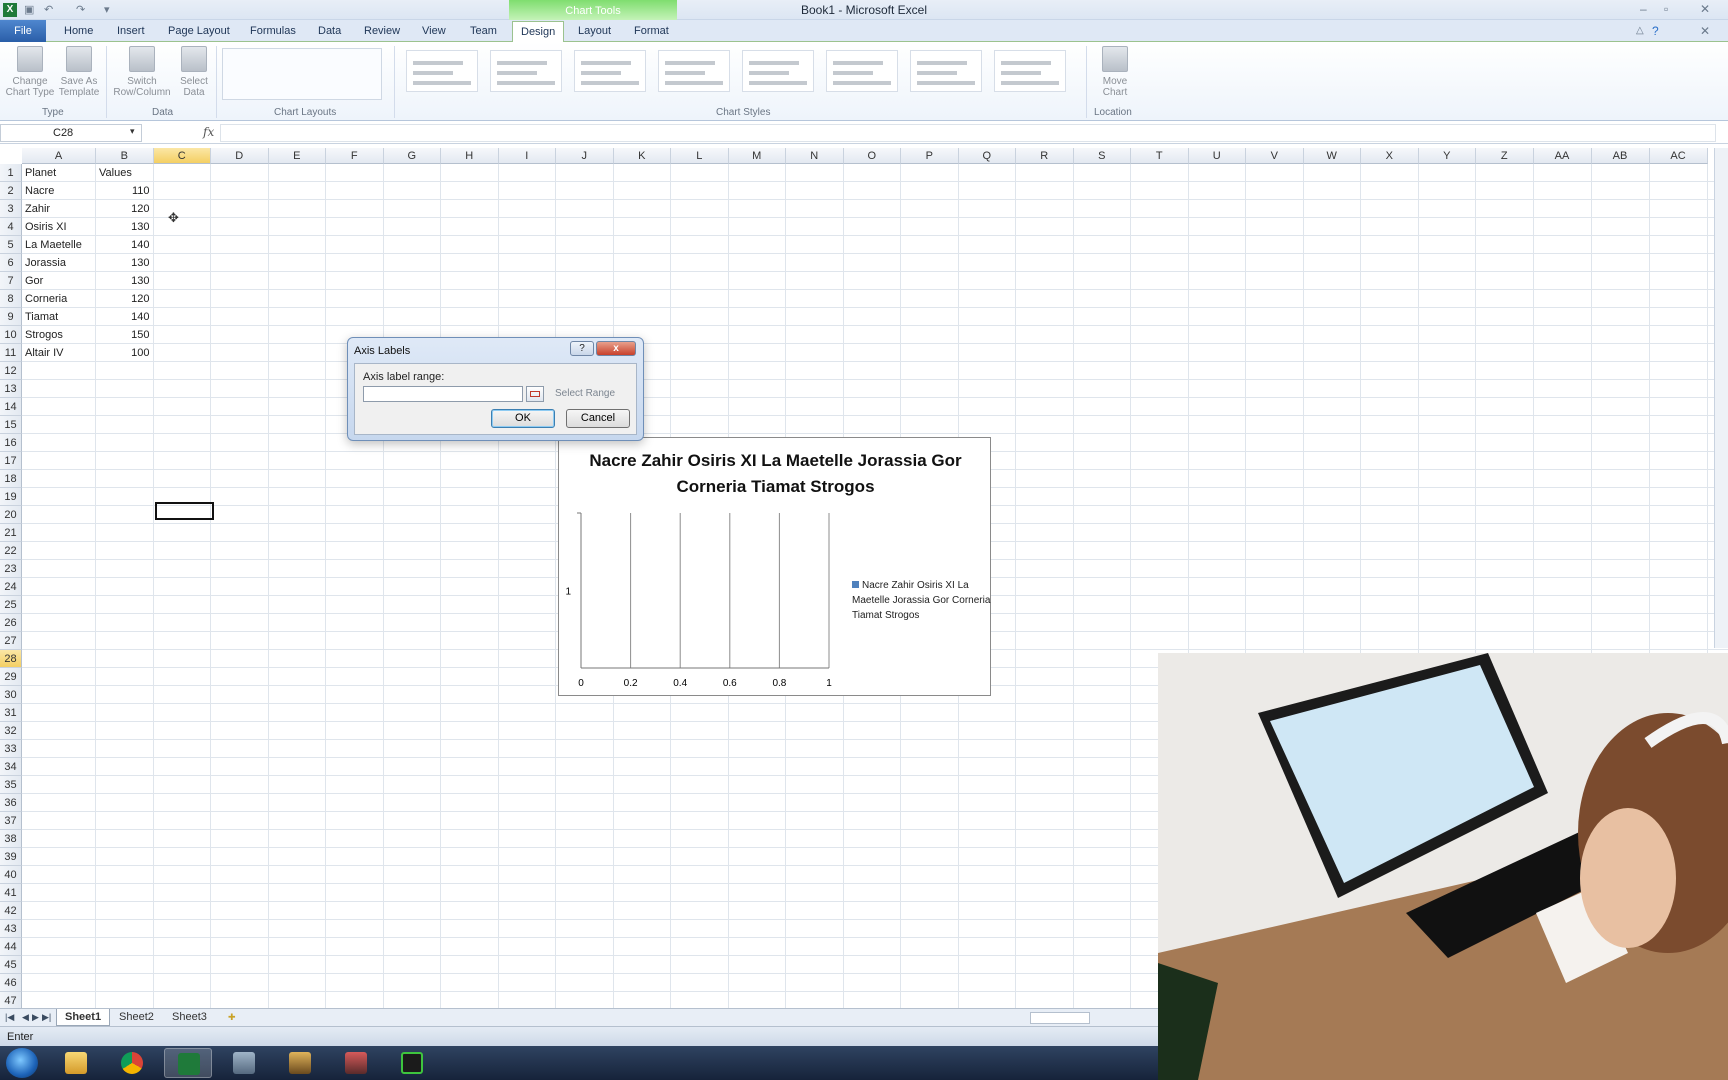 The width and height of the screenshot is (1728, 1080). What do you see at coordinates (11, 929) in the screenshot?
I see `row-header-43: 43` at bounding box center [11, 929].